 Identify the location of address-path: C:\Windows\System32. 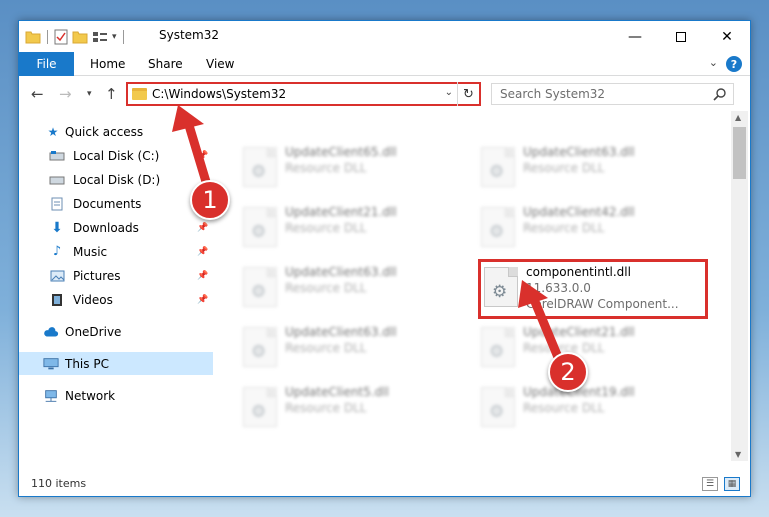
(219, 94).